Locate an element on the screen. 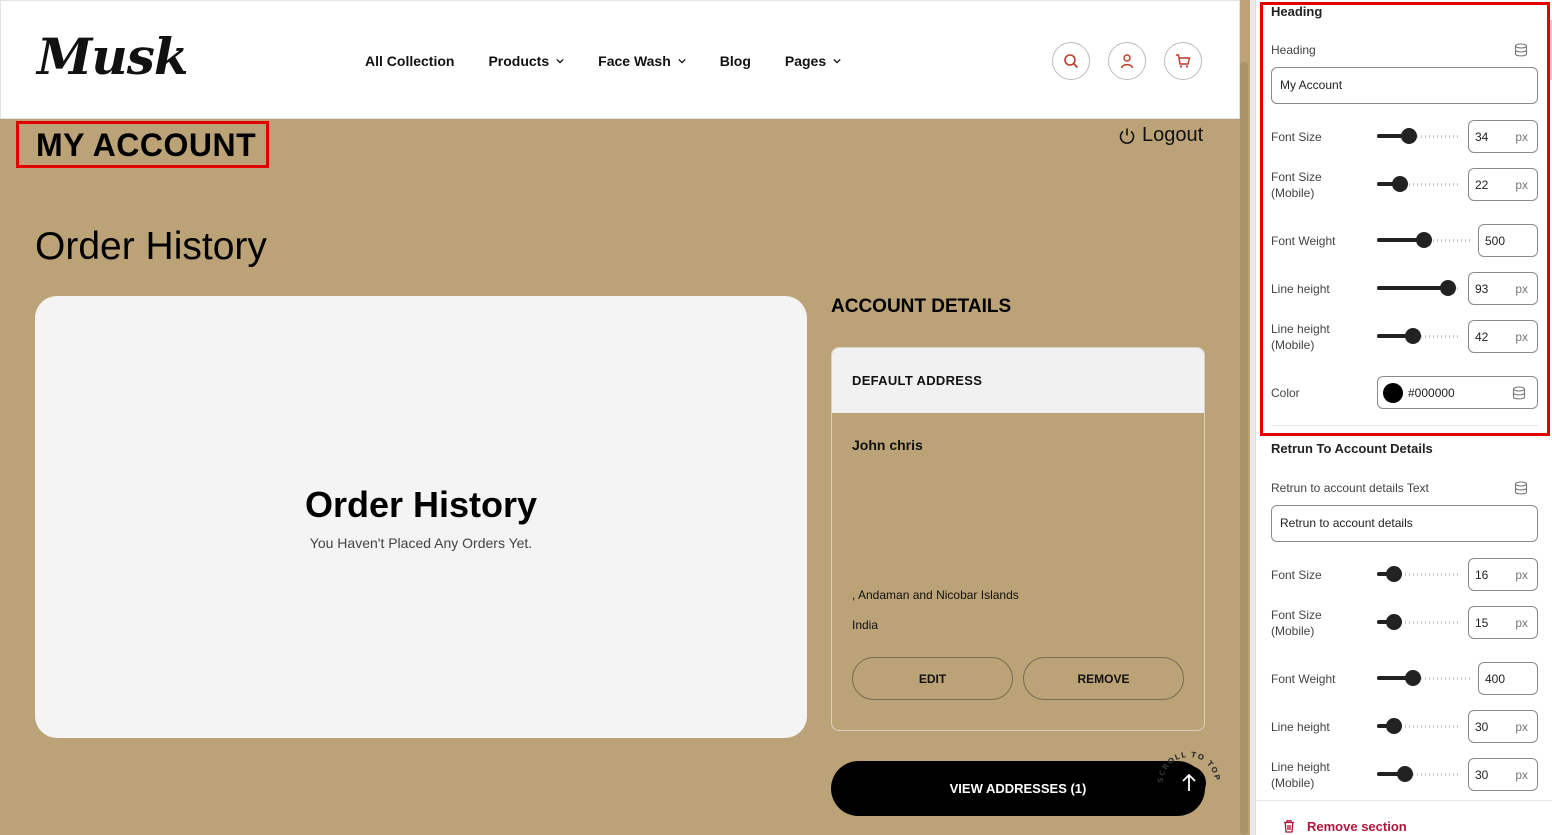  heading-text-input: My Account is located at coordinates (1404, 85).